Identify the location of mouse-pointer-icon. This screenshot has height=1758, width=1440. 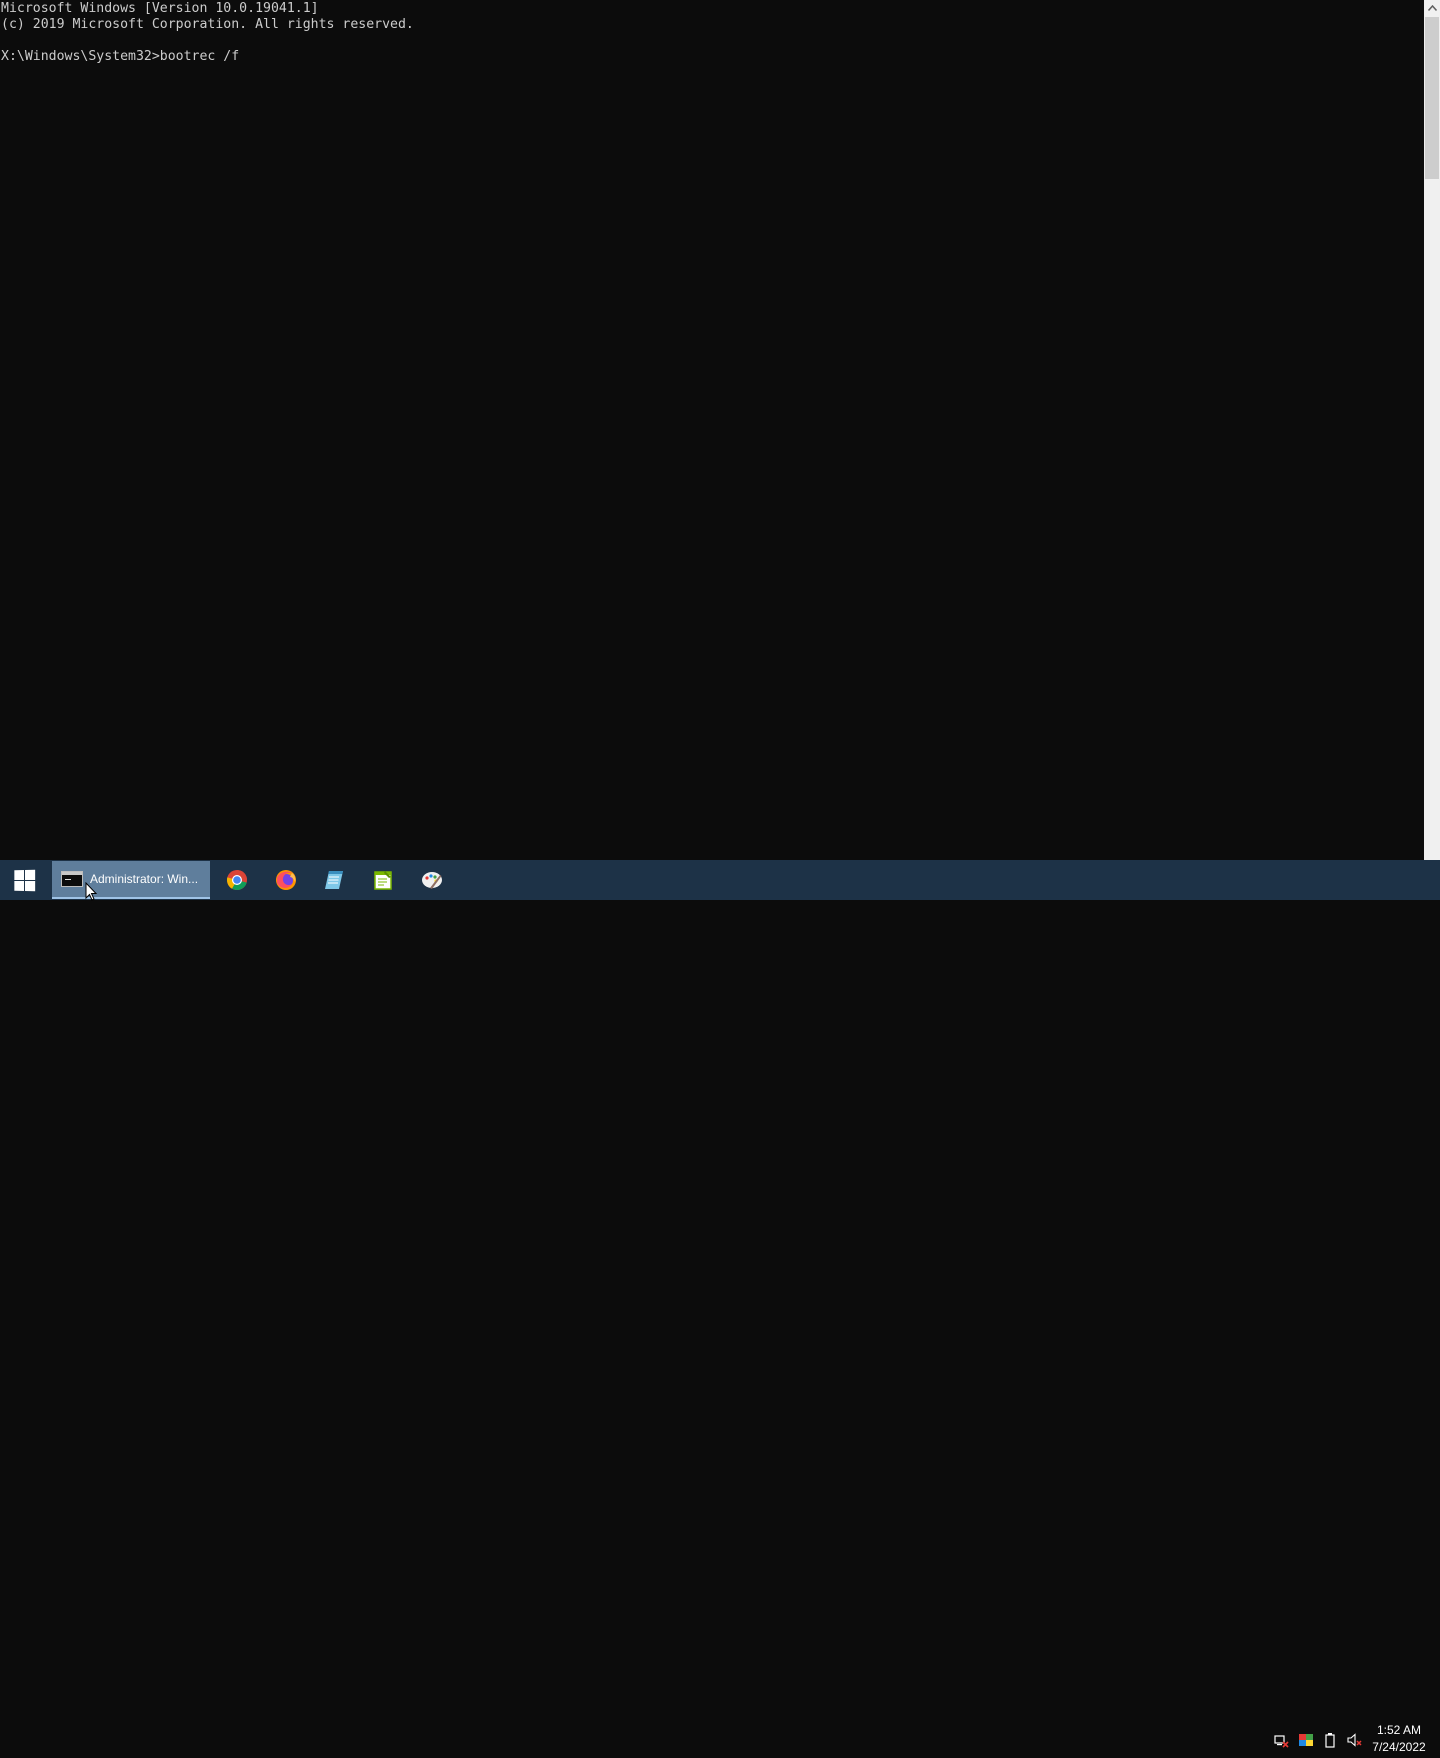
(91, 891).